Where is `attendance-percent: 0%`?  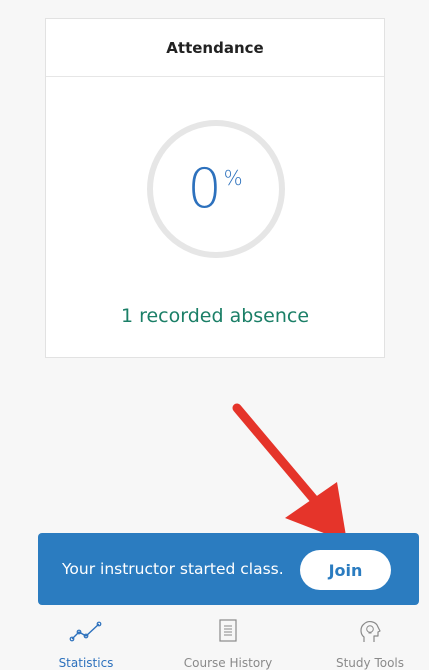 attendance-percent: 0% is located at coordinates (215, 189).